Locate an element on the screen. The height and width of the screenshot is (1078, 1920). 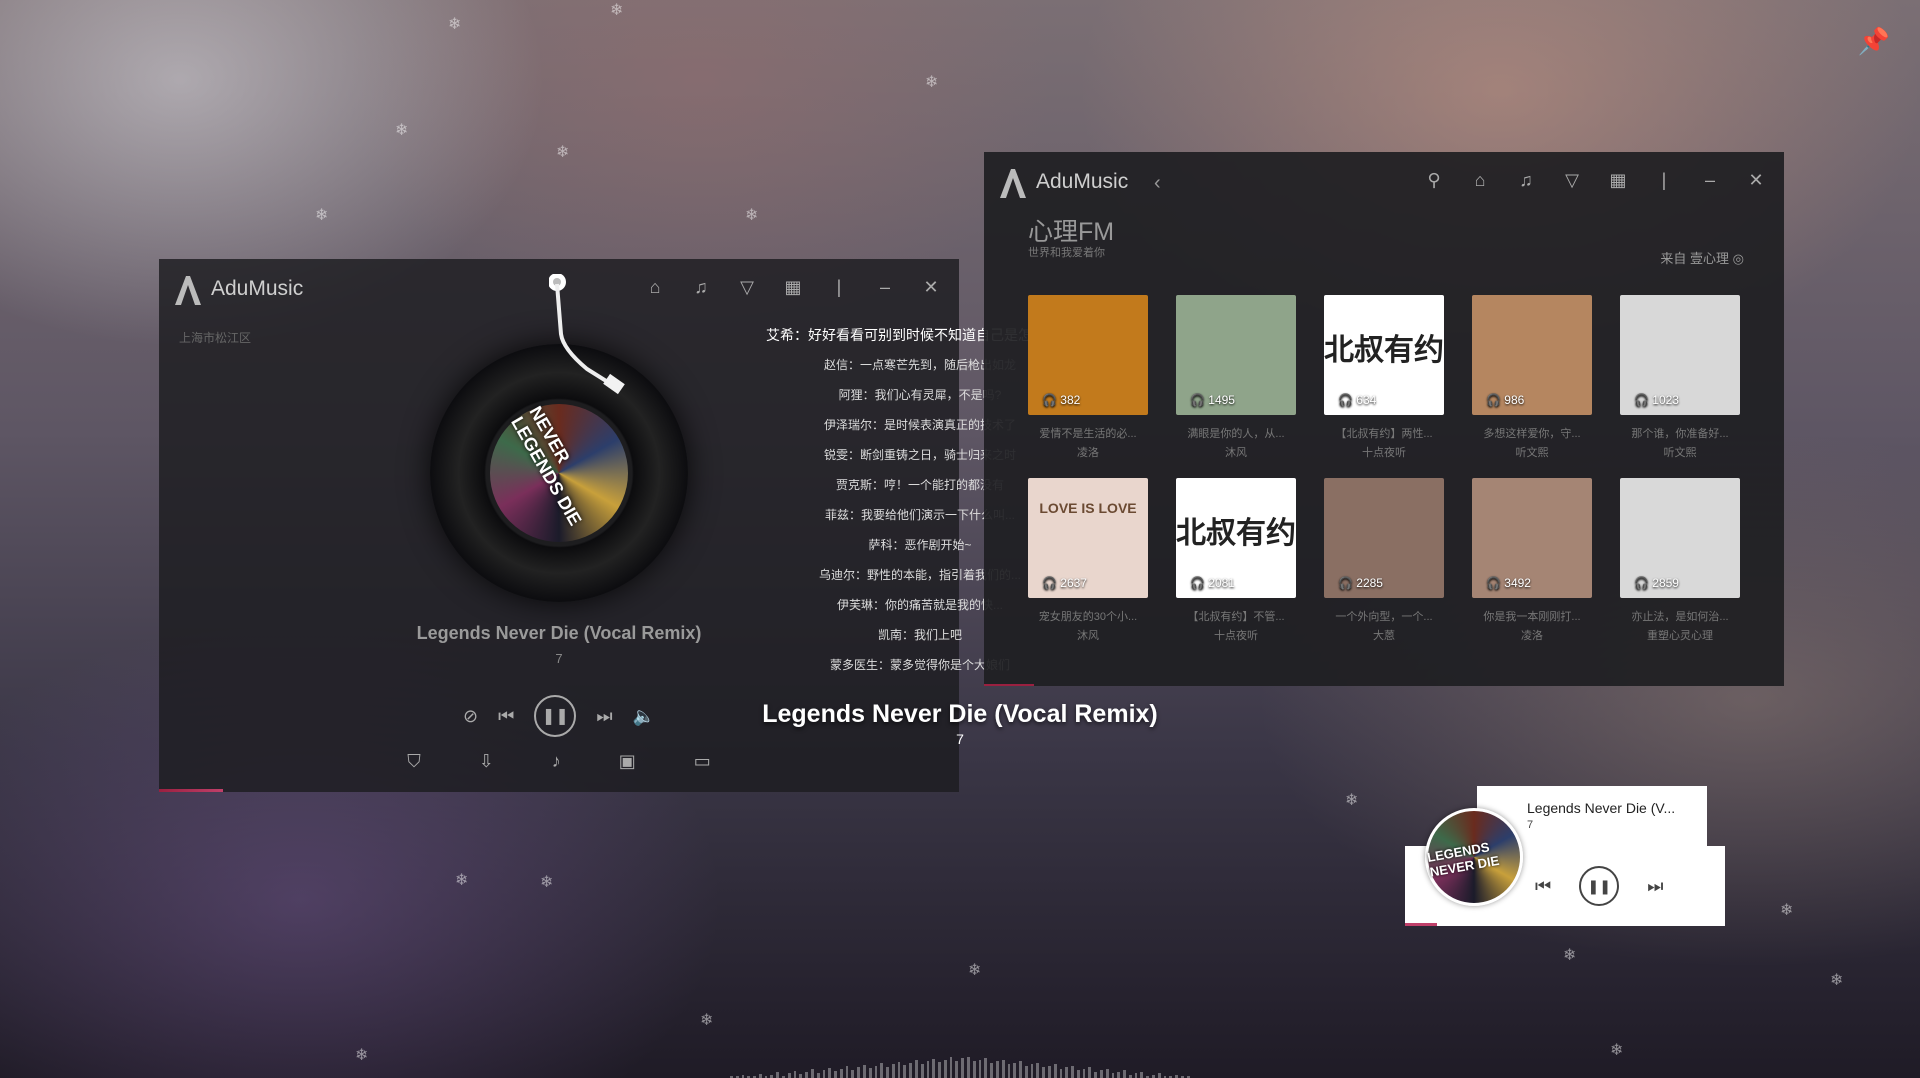
pause-icon: ❚❚ is located at coordinates (555, 716).